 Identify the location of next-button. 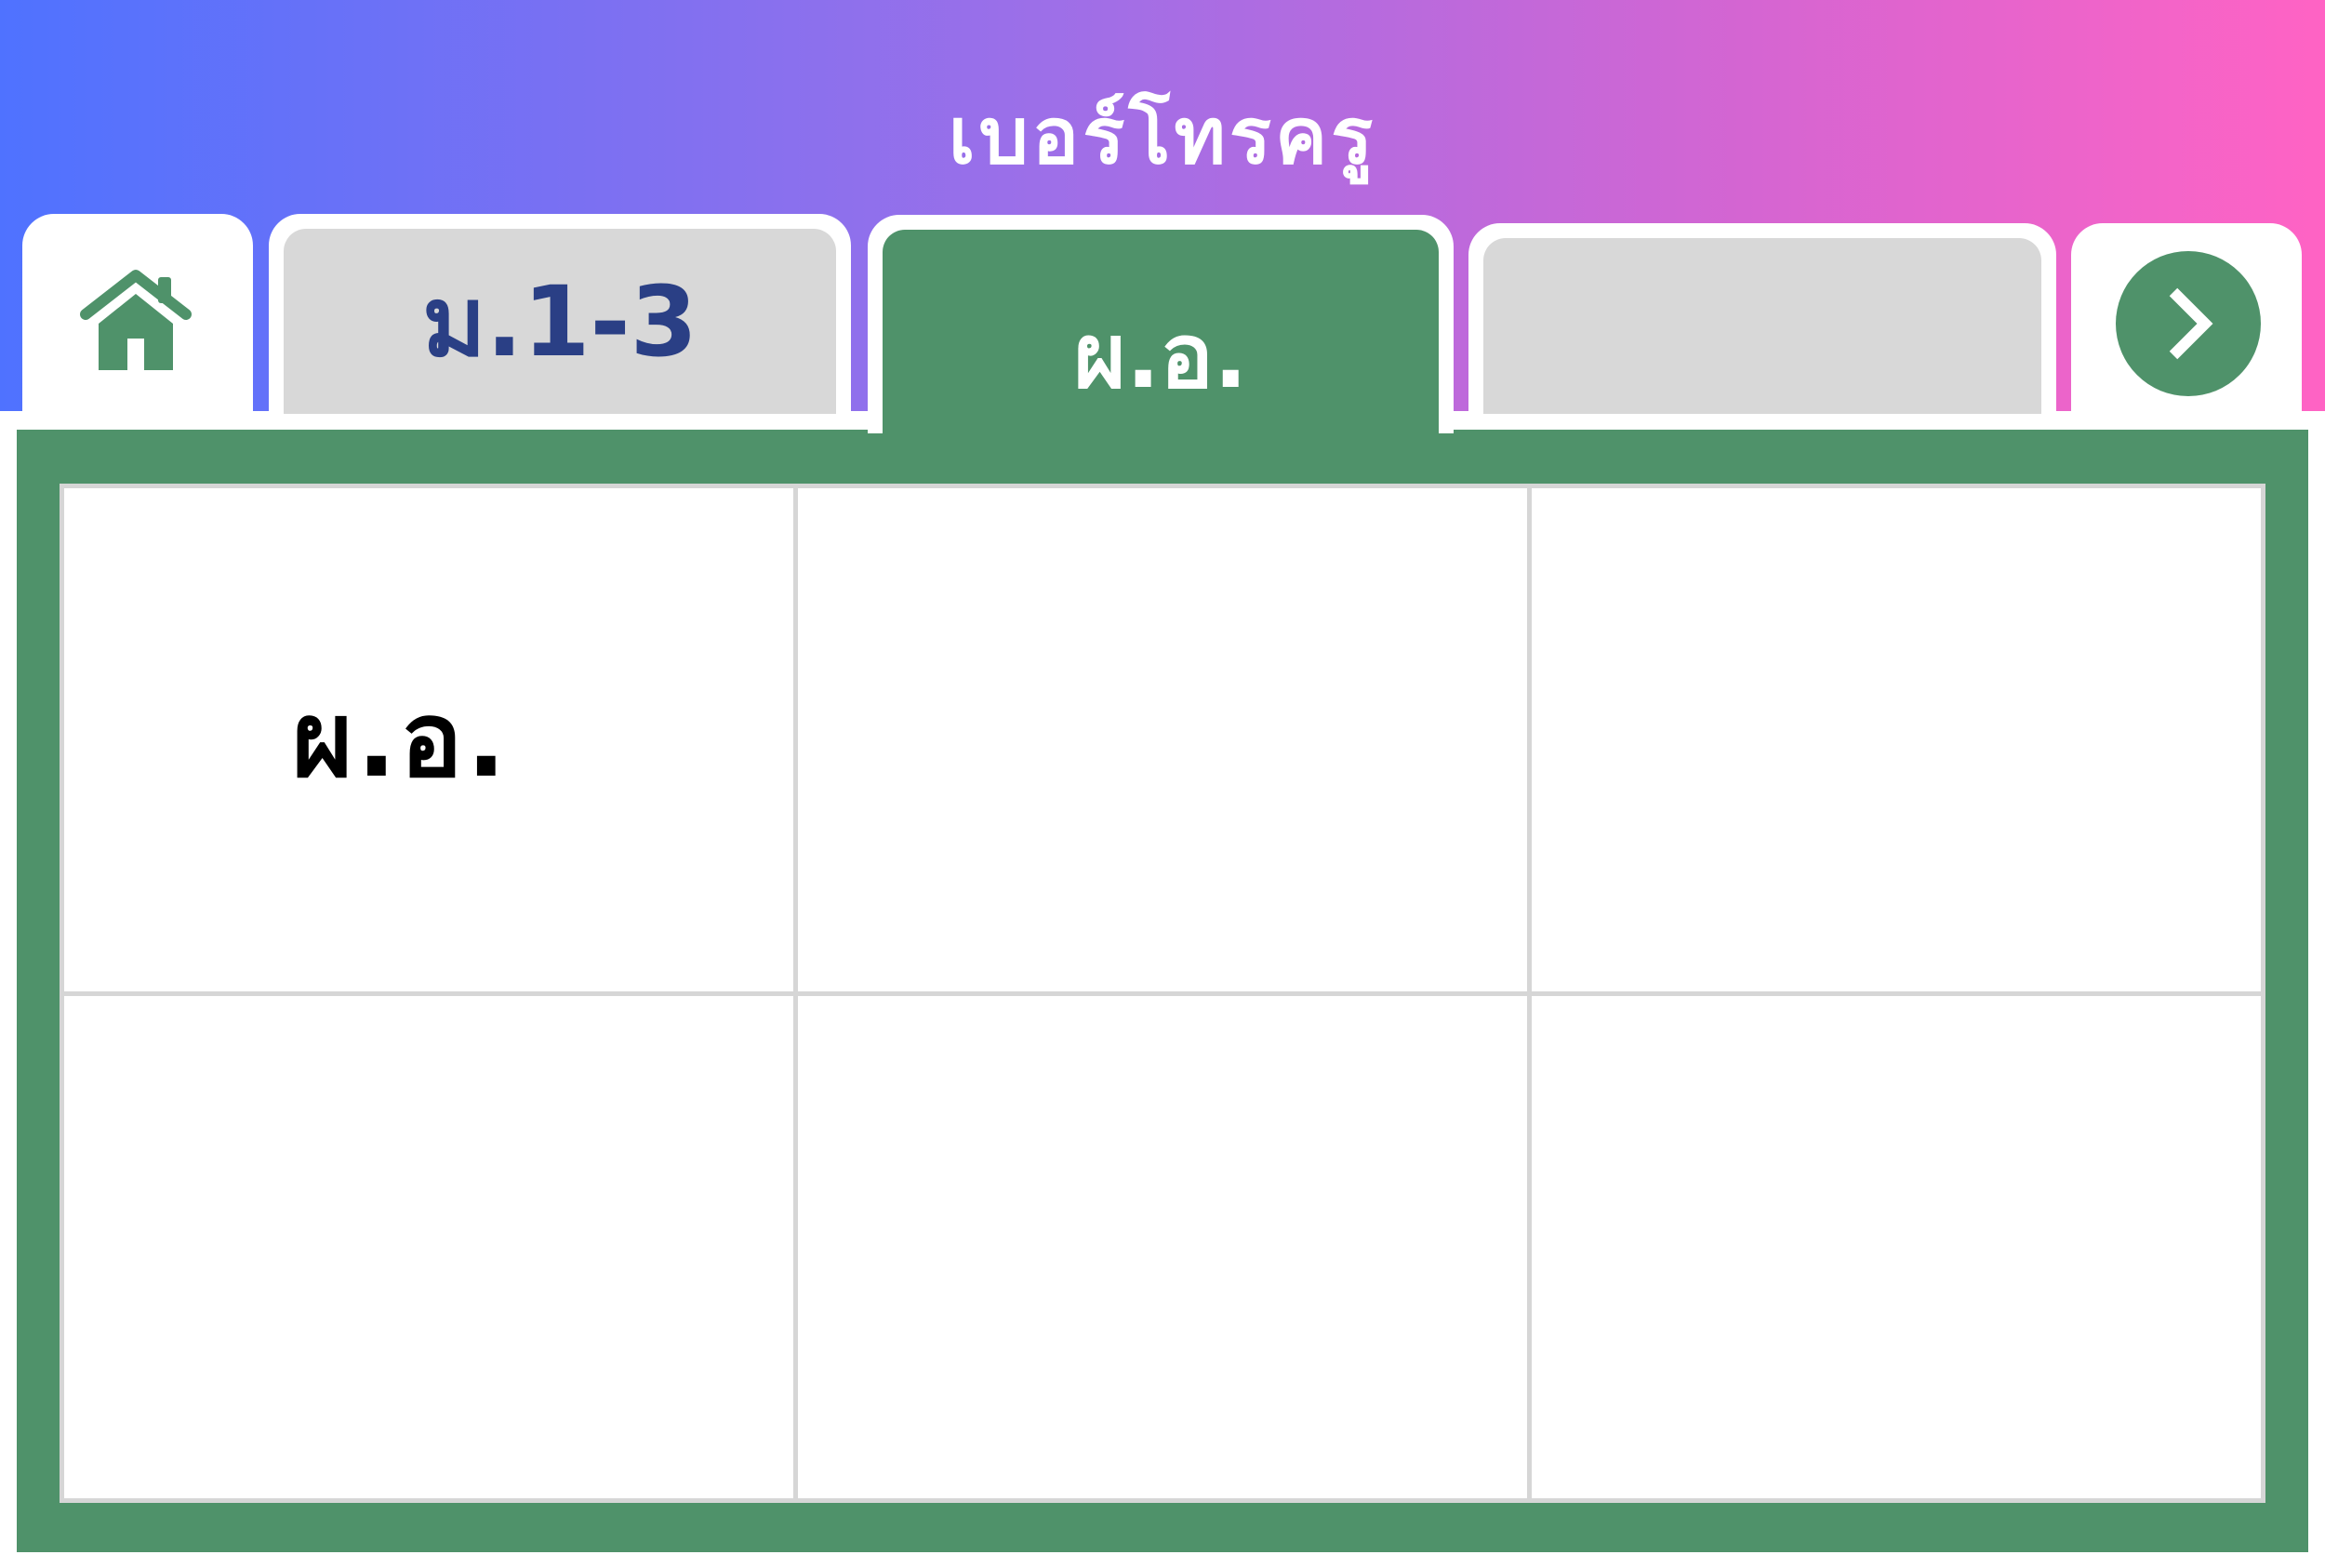
(2188, 323).